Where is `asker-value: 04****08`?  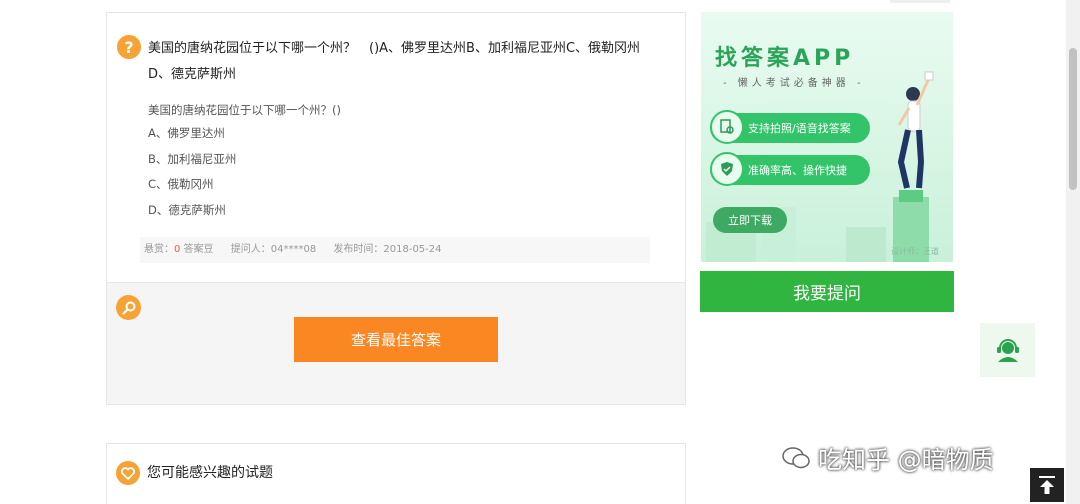
asker-value: 04****08 is located at coordinates (293, 249).